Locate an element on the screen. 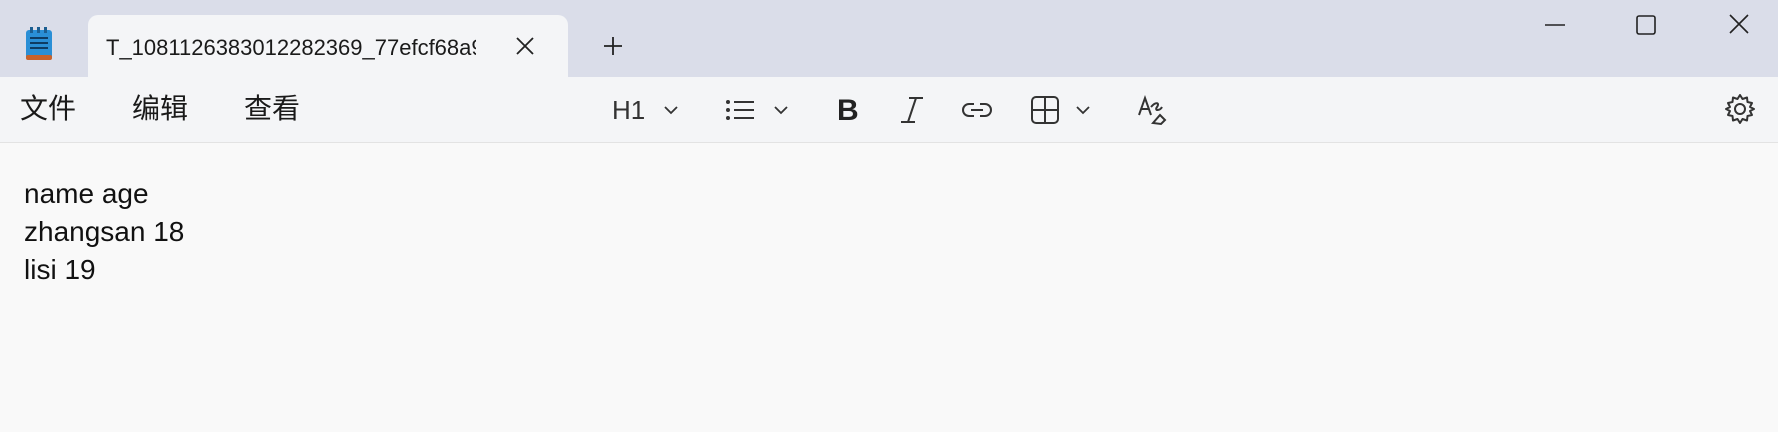  document-line: lisi 19 is located at coordinates (60, 269).